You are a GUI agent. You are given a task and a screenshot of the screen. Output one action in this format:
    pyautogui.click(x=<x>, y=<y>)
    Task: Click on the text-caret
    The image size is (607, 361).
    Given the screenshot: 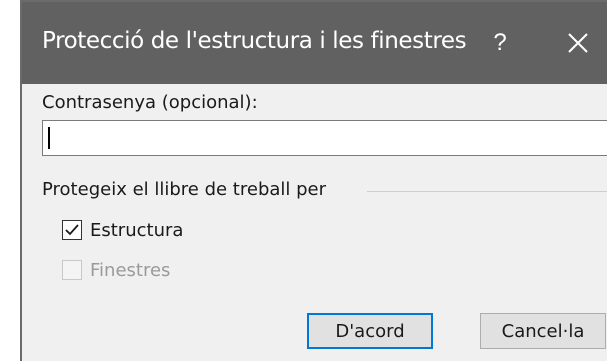 What is the action you would take?
    pyautogui.click(x=49, y=138)
    